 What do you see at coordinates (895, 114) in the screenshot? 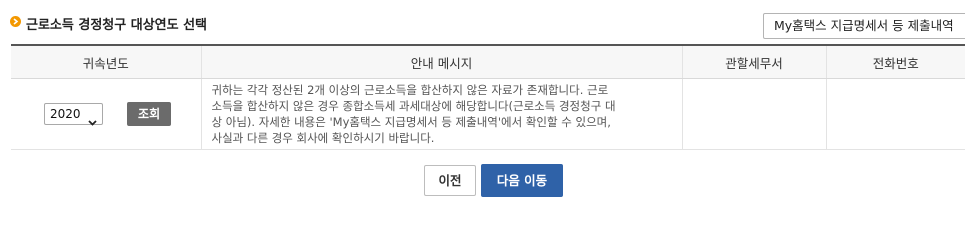
I see `phone-cell` at bounding box center [895, 114].